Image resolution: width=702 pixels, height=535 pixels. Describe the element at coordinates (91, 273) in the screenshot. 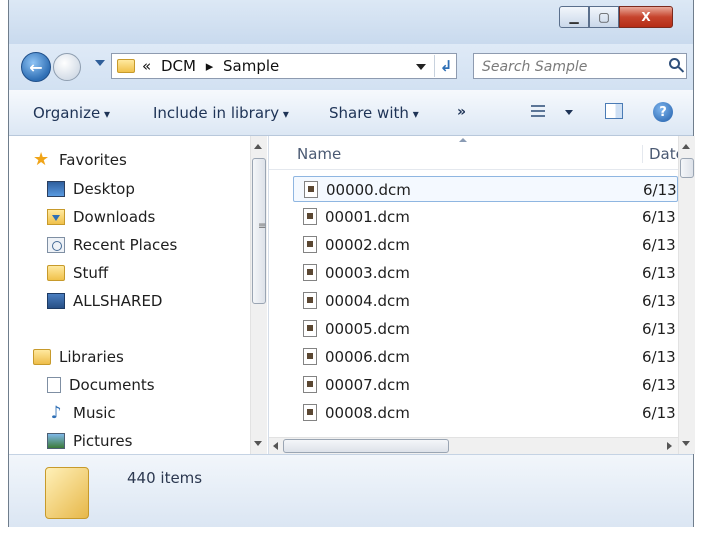

I see `nav-item-label: Stuff` at that location.